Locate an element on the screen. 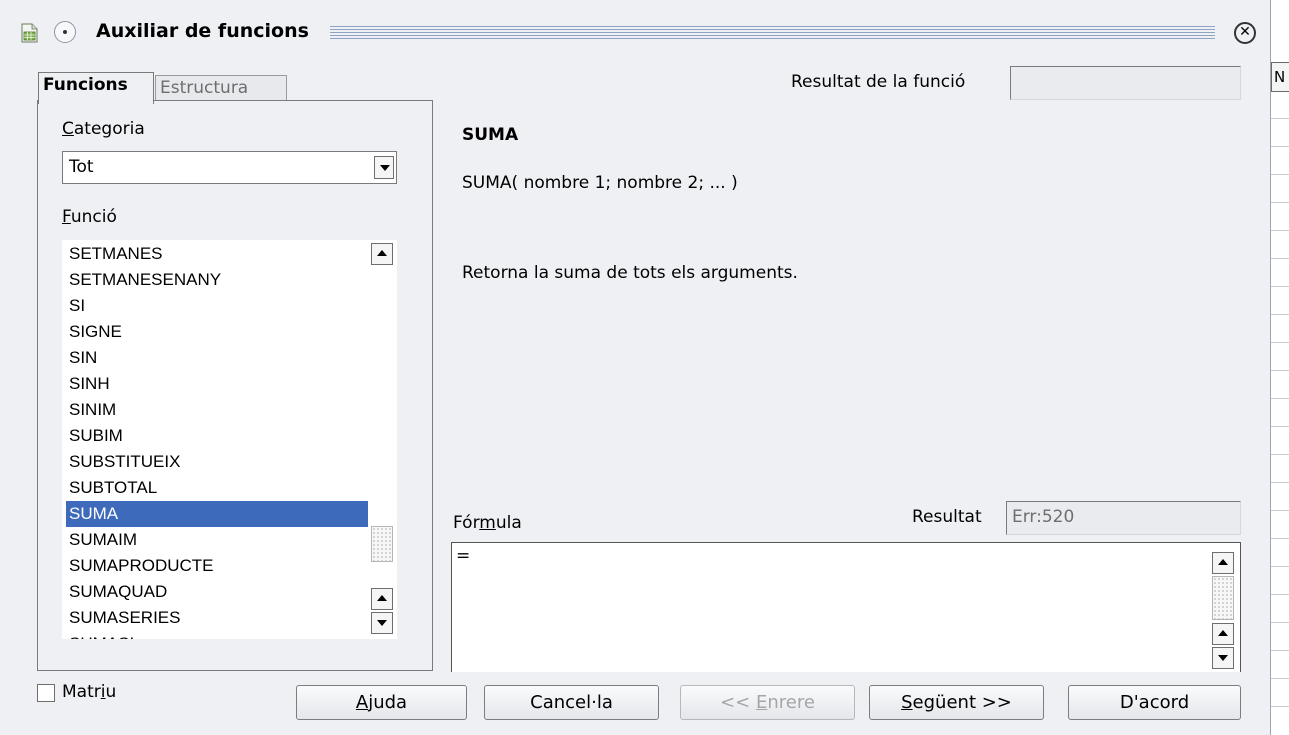  chevron-down-icon is located at coordinates (384, 167).